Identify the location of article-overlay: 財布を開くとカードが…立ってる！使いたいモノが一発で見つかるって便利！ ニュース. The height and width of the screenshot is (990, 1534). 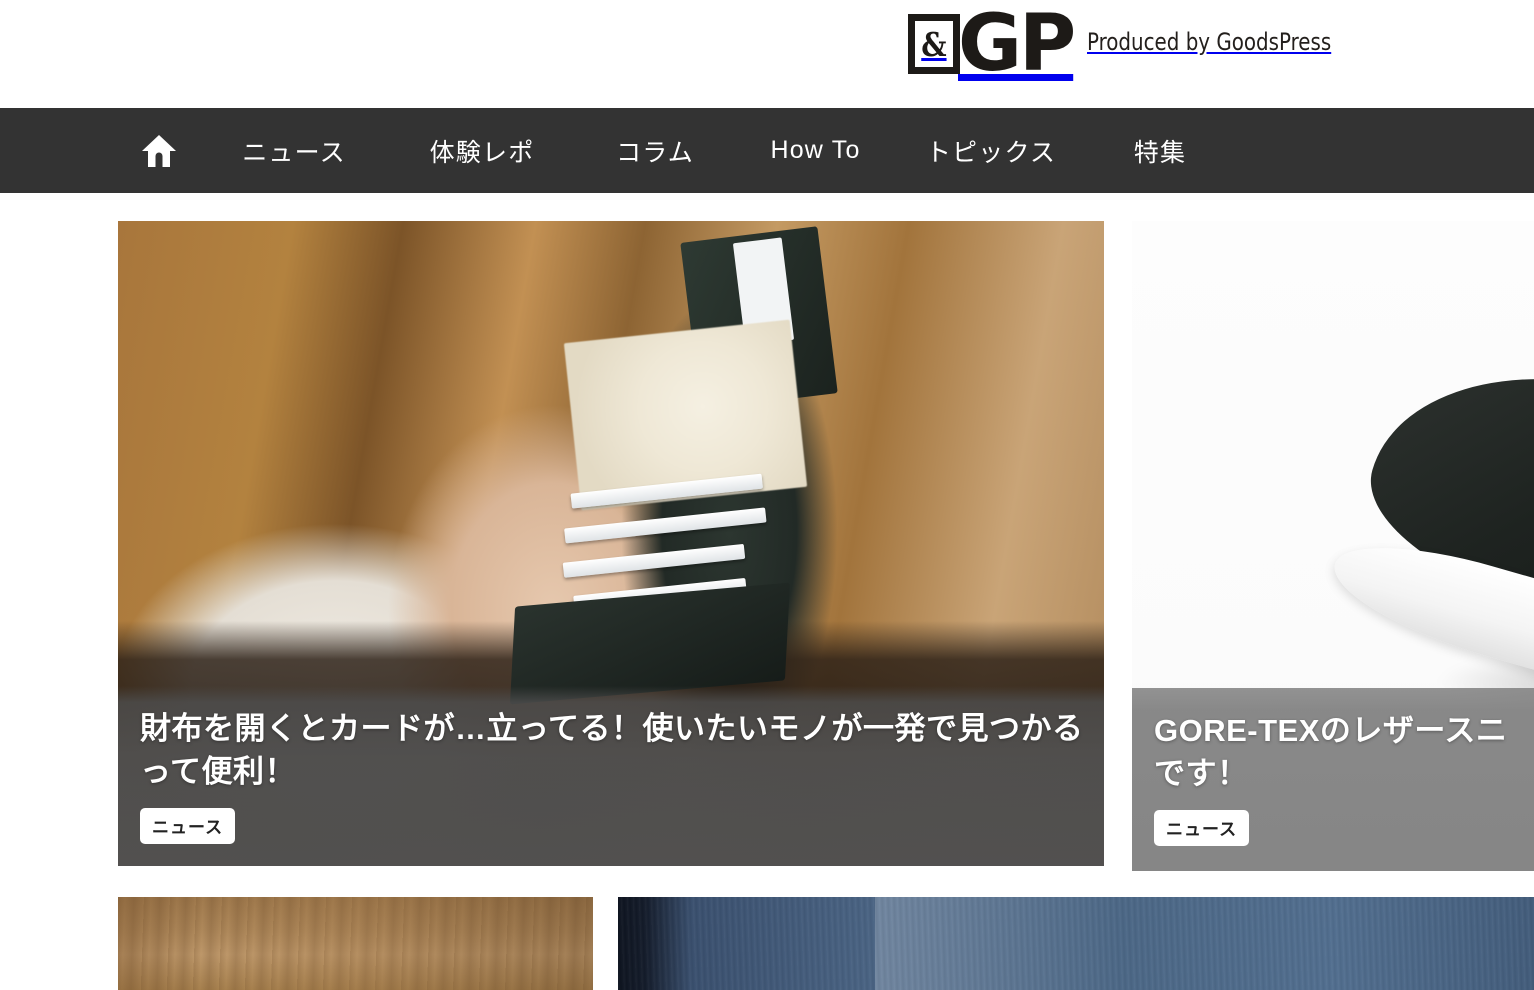
(611, 776).